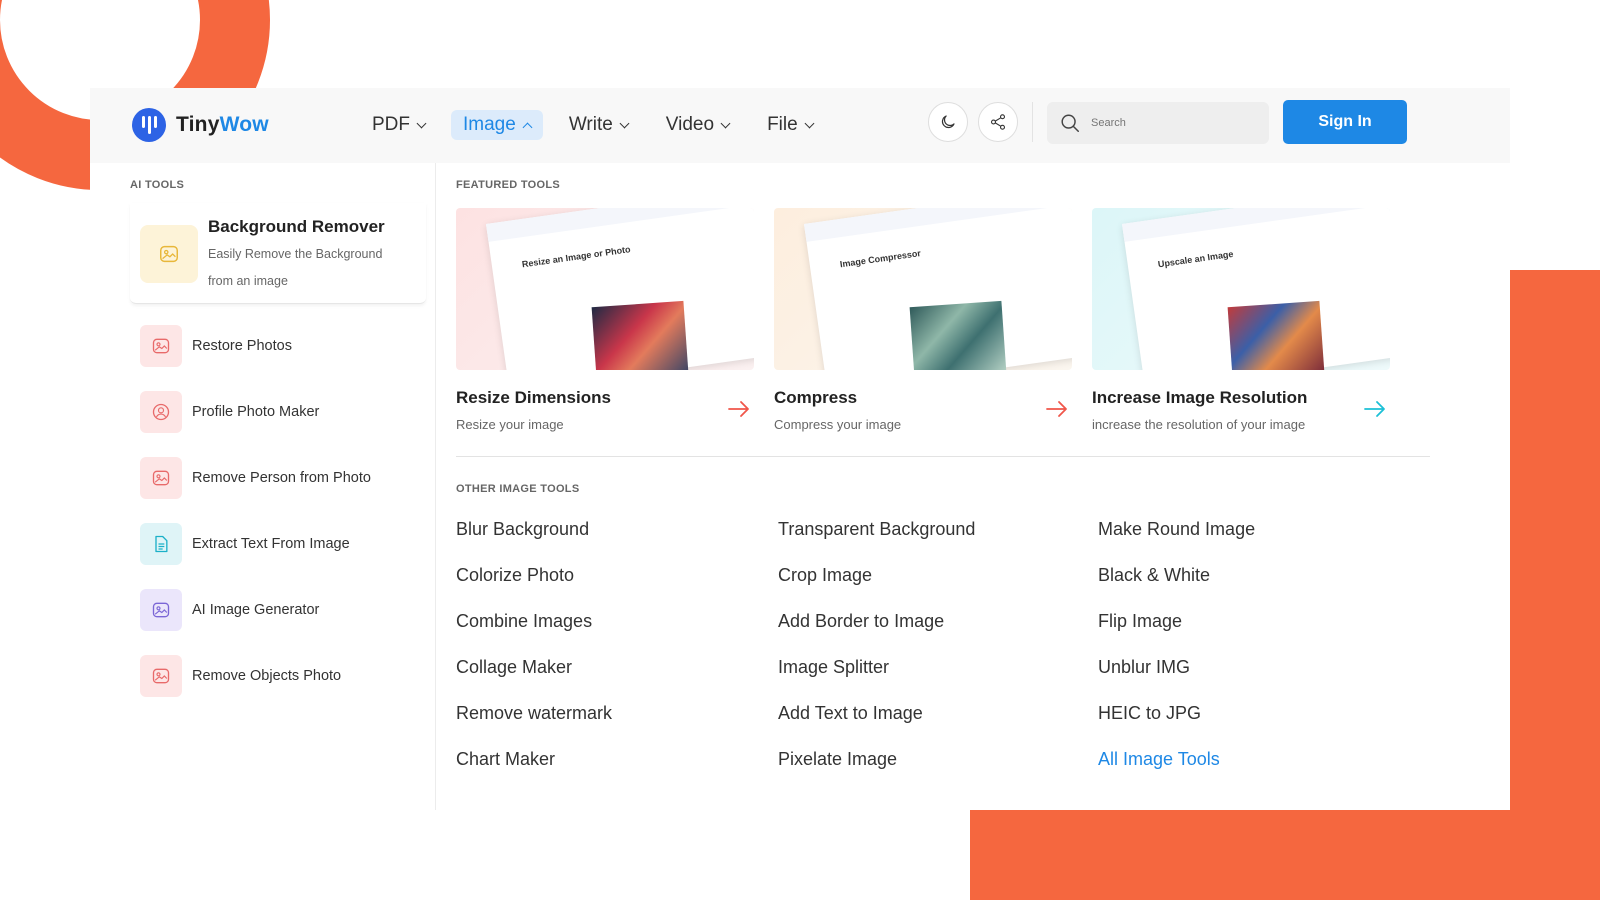 Image resolution: width=1600 pixels, height=900 pixels. What do you see at coordinates (1070, 123) in the screenshot?
I see `search-icon` at bounding box center [1070, 123].